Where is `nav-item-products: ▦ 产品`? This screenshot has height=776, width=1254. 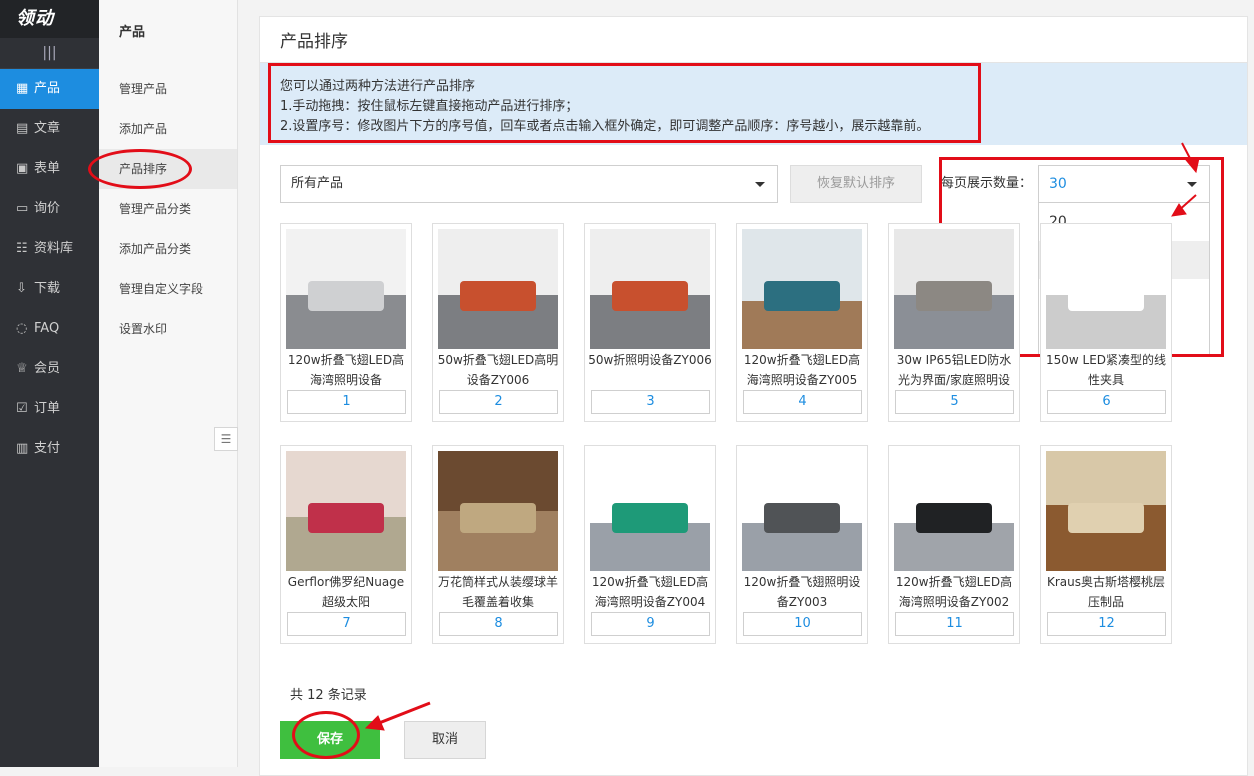 nav-item-products: ▦ 产品 is located at coordinates (49, 89).